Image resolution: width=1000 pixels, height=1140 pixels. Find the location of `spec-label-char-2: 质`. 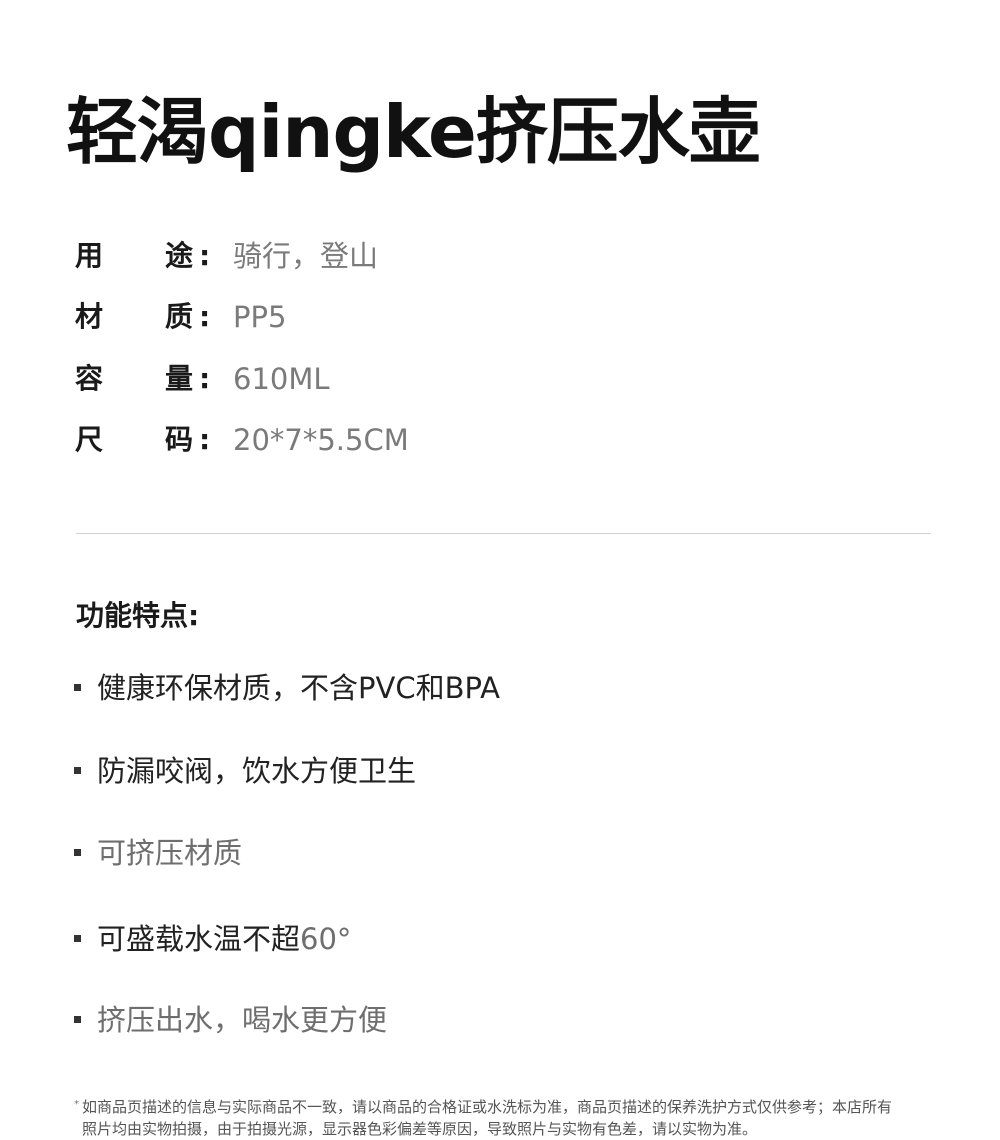

spec-label-char-2: 质 is located at coordinates (179, 316).